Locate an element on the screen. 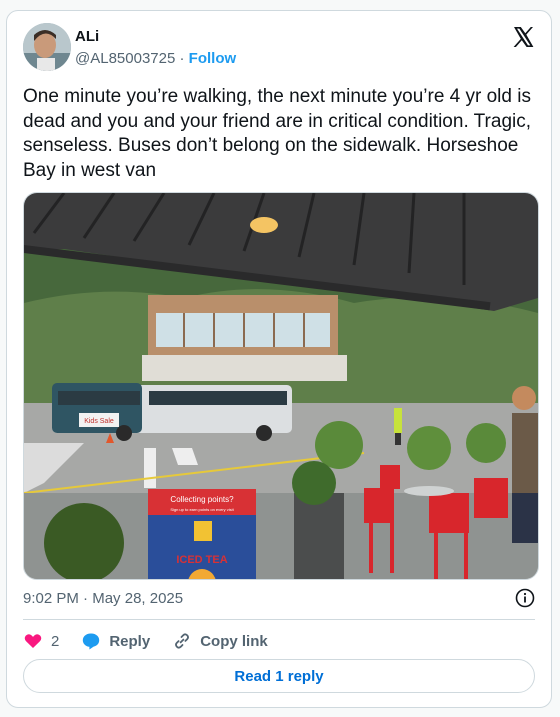  tweet-timestamp: 9:02 PM · May 28, 2025 is located at coordinates (103, 598).